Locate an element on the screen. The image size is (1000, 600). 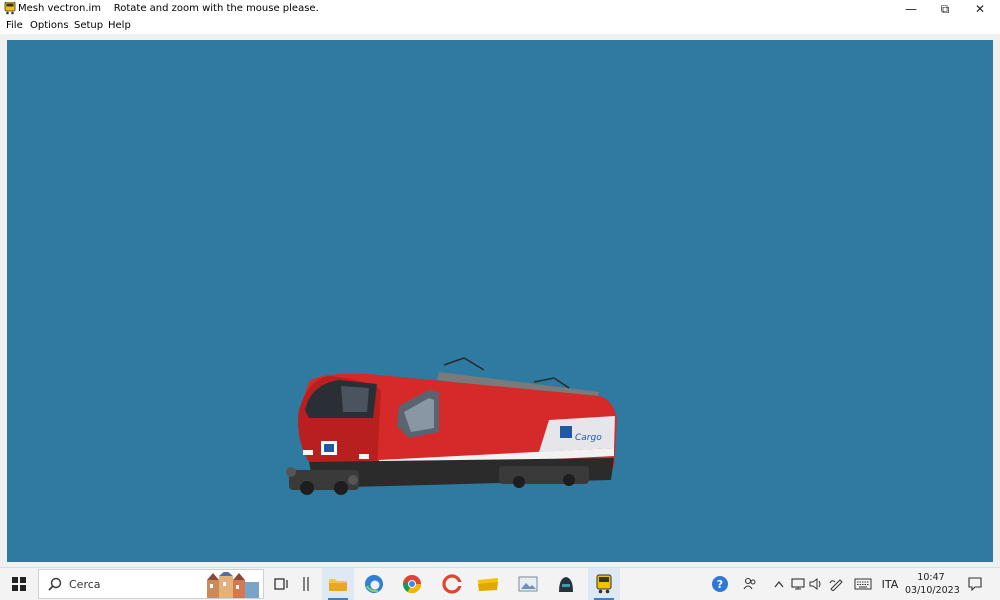
image-viewer-button is located at coordinates (528, 584).